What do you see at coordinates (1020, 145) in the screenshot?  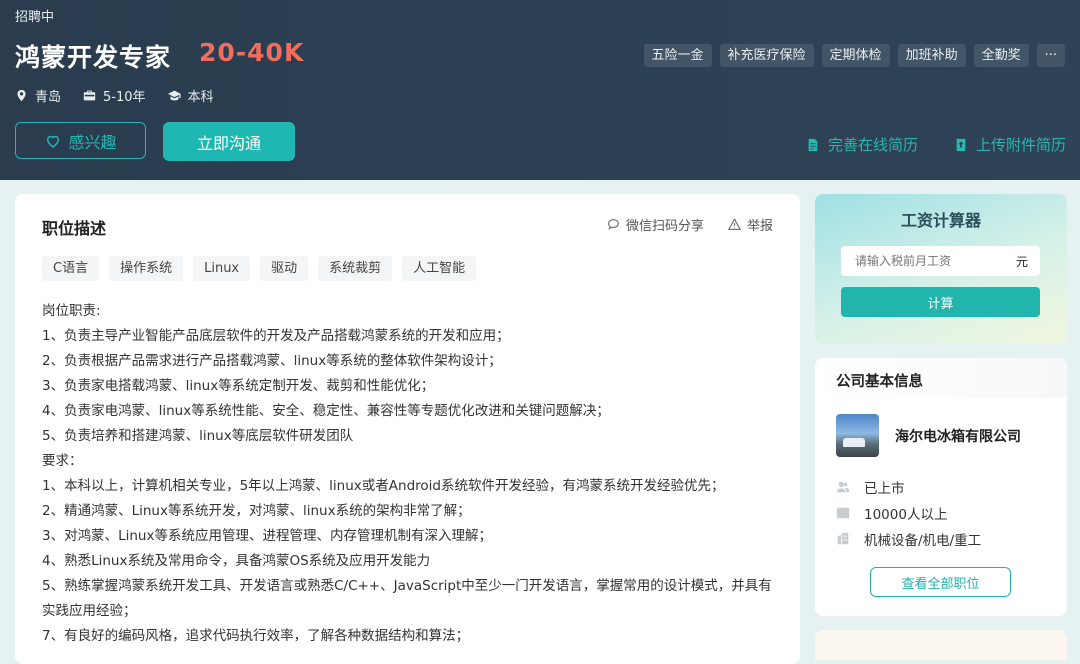 I see `upload-resume-label: 上传附件简历` at bounding box center [1020, 145].